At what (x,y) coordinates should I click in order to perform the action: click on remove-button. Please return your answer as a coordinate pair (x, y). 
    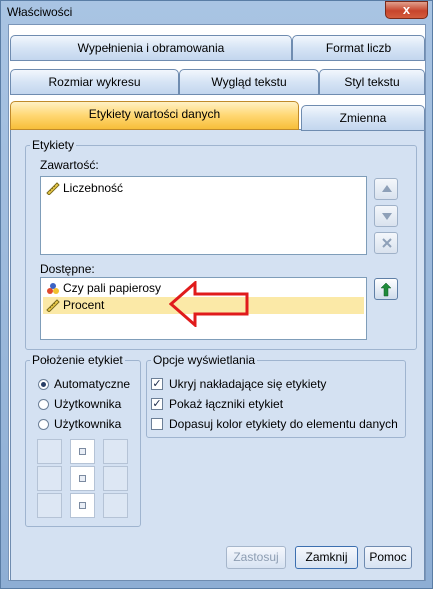
    Looking at the image, I should click on (386, 243).